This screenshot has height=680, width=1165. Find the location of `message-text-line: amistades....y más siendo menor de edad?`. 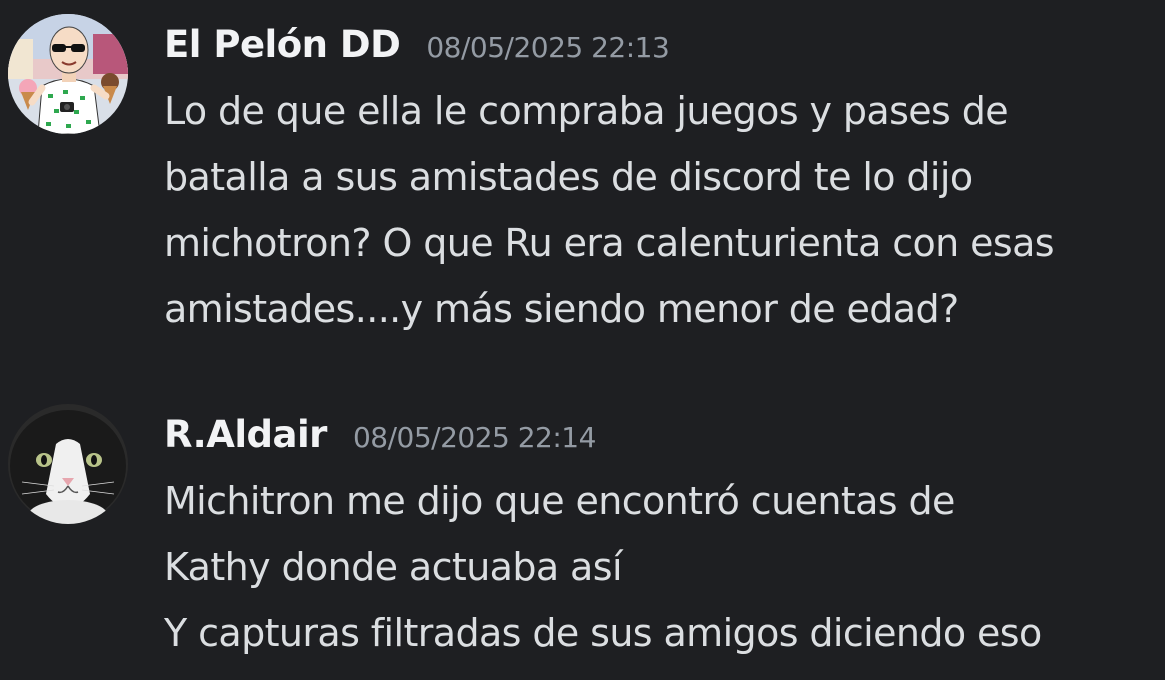

message-text-line: amistades....y más siendo menor de edad? is located at coordinates (561, 309).